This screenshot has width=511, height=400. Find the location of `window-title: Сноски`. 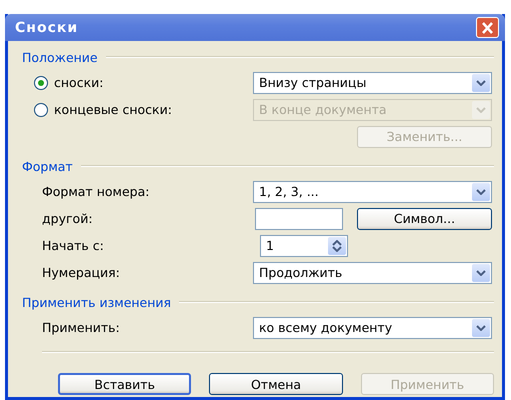

window-title: Сноски is located at coordinates (46, 28).